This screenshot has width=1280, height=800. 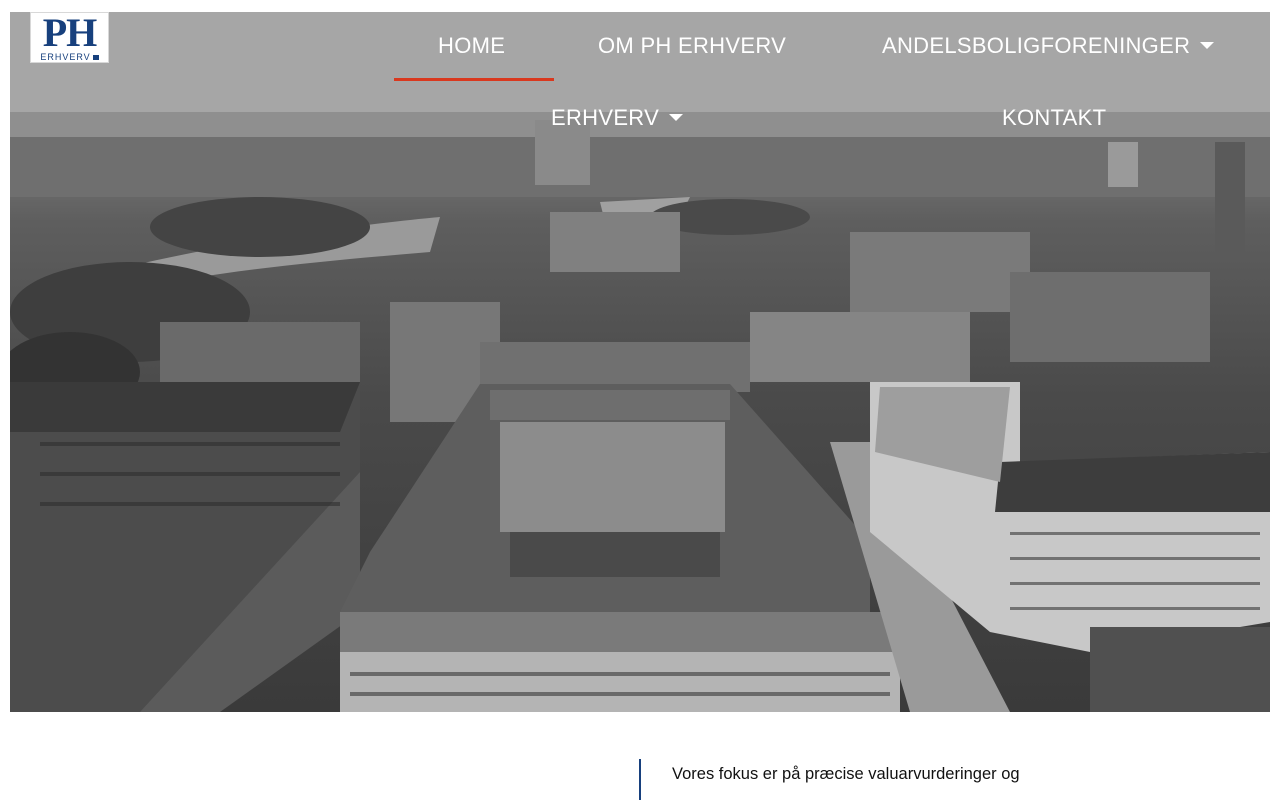 What do you see at coordinates (1036, 45) in the screenshot?
I see `nav-item-andelsboligforeninger-label: ANDELSBOLIGFORENINGER` at bounding box center [1036, 45].